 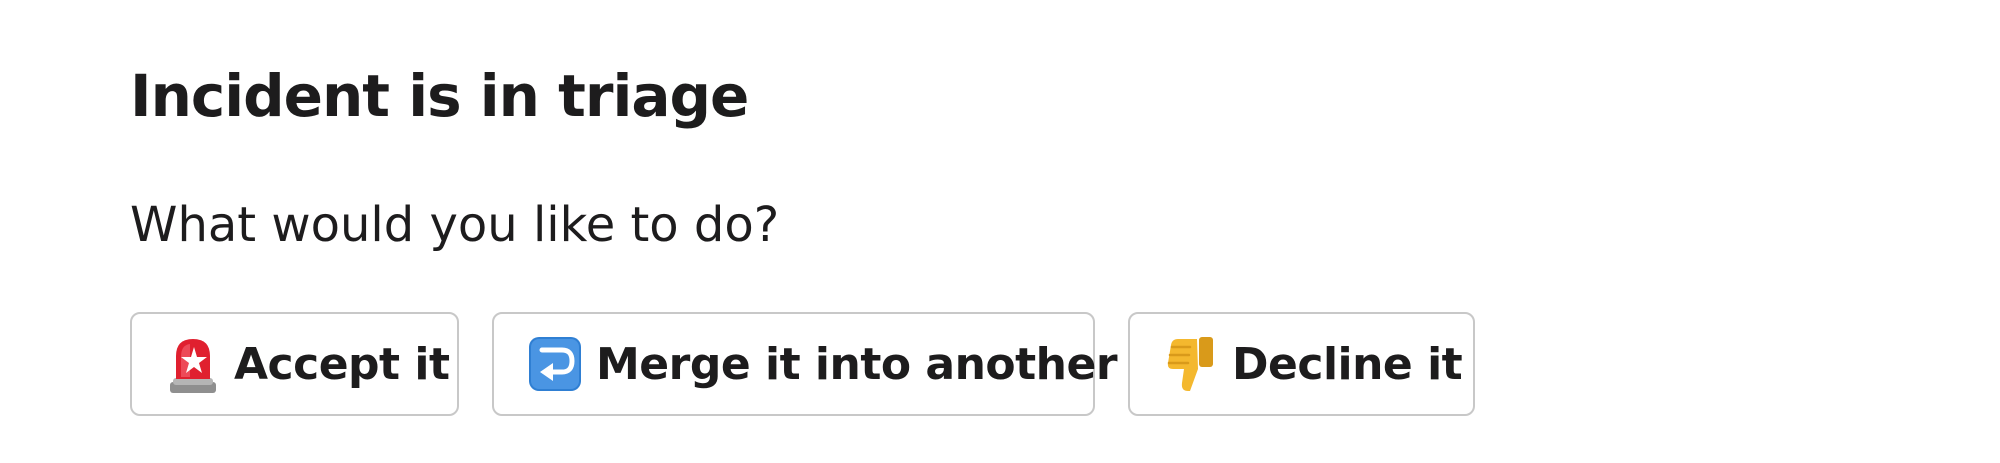 I want to click on right-arrow-curving-left-icon, so click(x=555, y=364).